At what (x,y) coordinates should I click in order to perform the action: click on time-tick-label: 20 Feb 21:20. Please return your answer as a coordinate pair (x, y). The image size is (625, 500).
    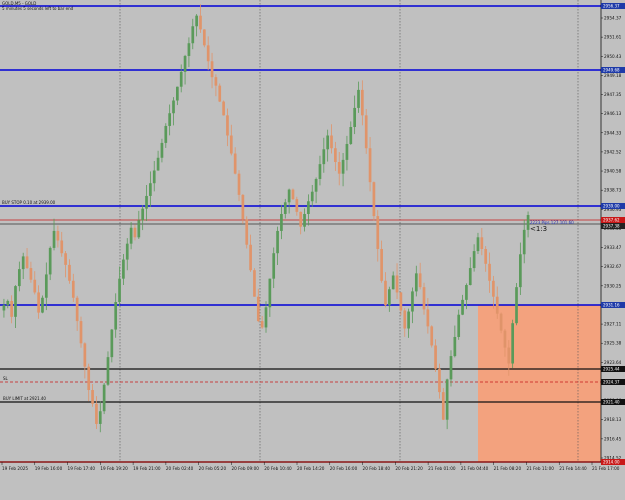
    Looking at the image, I should click on (409, 468).